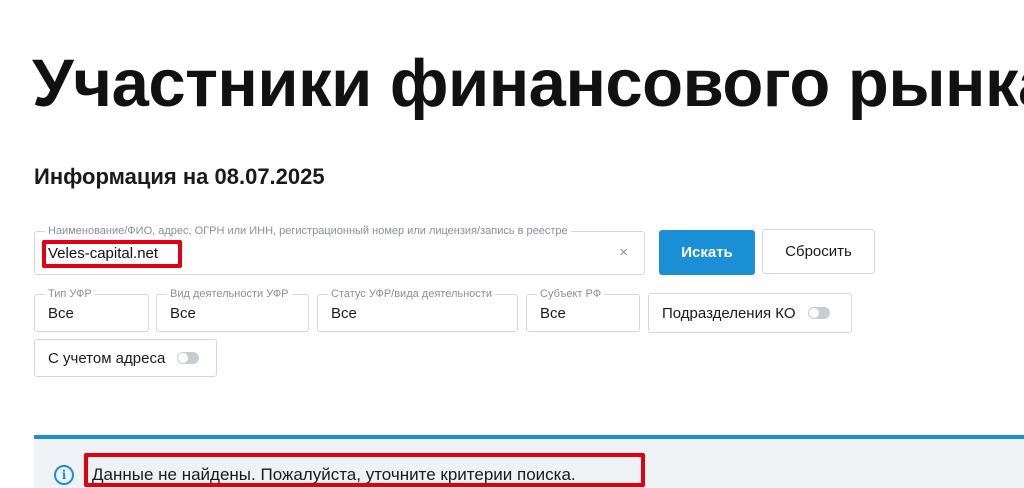  Describe the element at coordinates (583, 309) in the screenshot. I see `filter-region-select: Субъект РФ Все` at that location.